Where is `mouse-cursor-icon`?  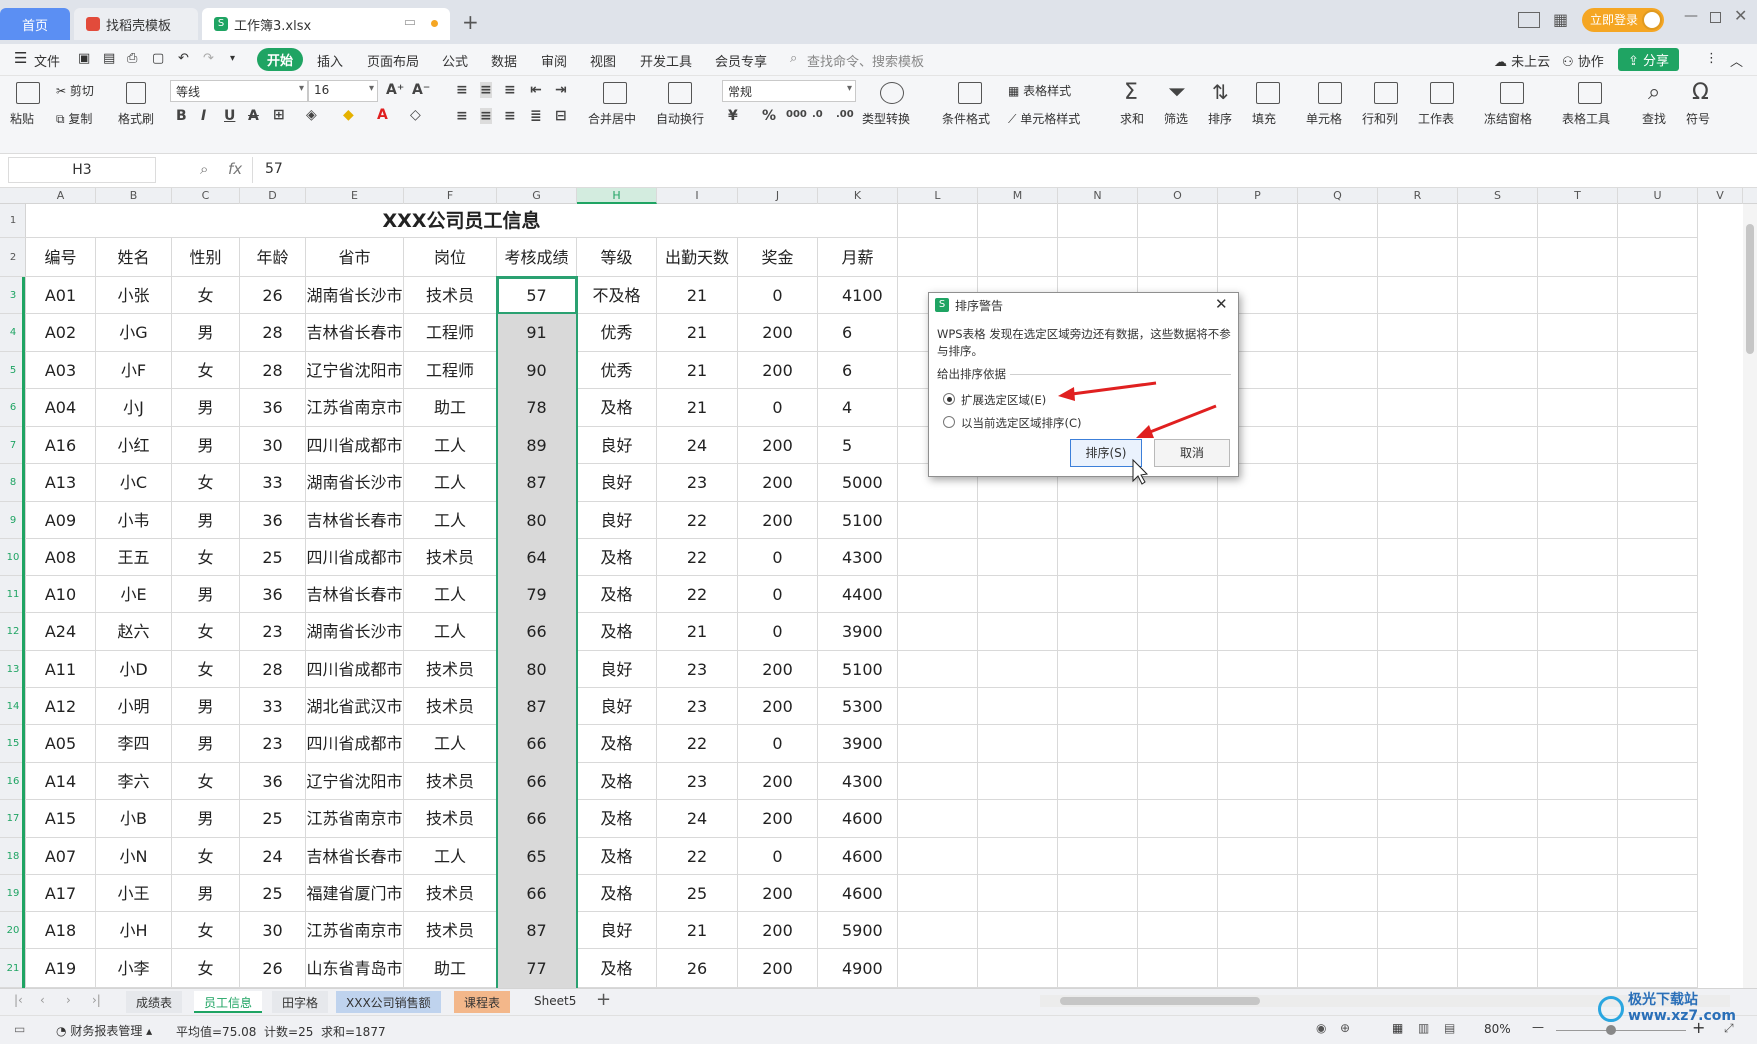 mouse-cursor-icon is located at coordinates (1140, 471).